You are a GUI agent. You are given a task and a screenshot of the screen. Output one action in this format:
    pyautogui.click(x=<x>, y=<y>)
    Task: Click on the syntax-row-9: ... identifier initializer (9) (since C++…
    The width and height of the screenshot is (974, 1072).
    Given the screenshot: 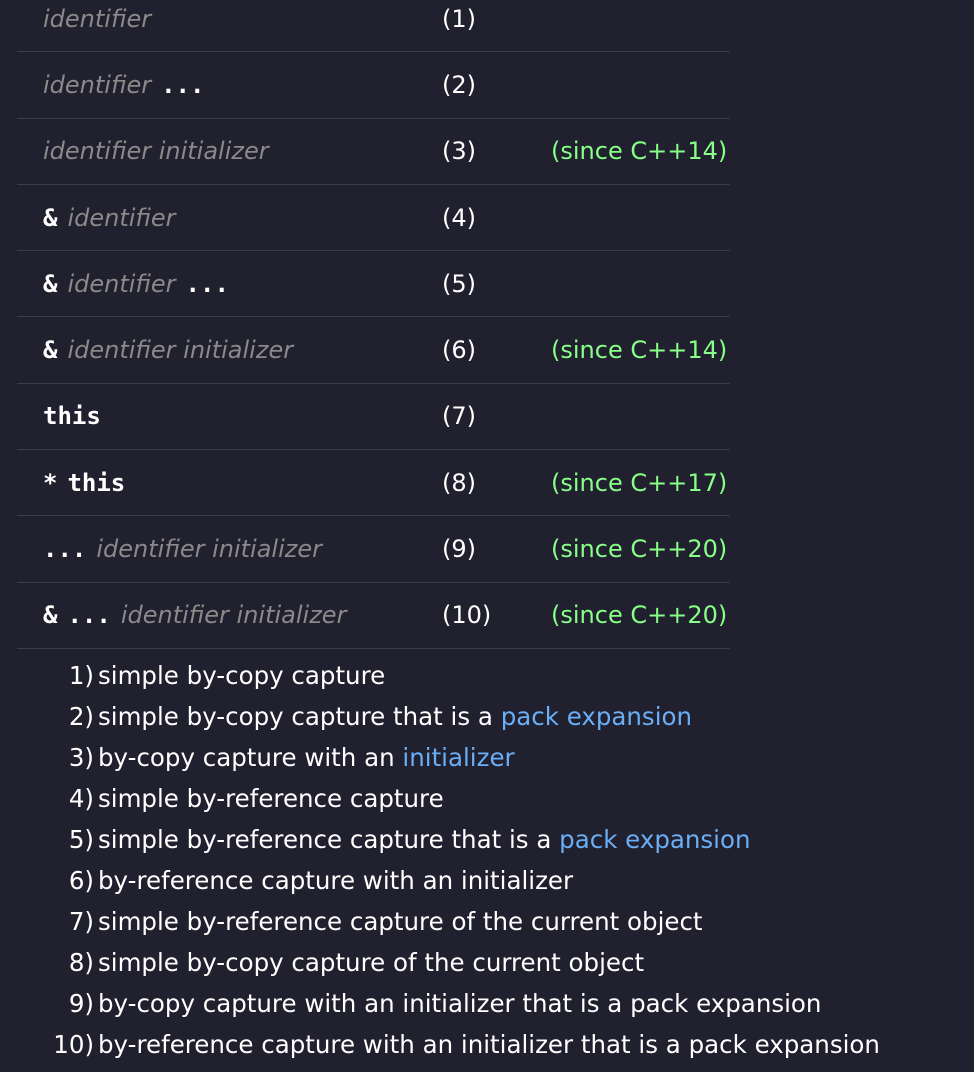 What is the action you would take?
    pyautogui.click(x=373, y=549)
    